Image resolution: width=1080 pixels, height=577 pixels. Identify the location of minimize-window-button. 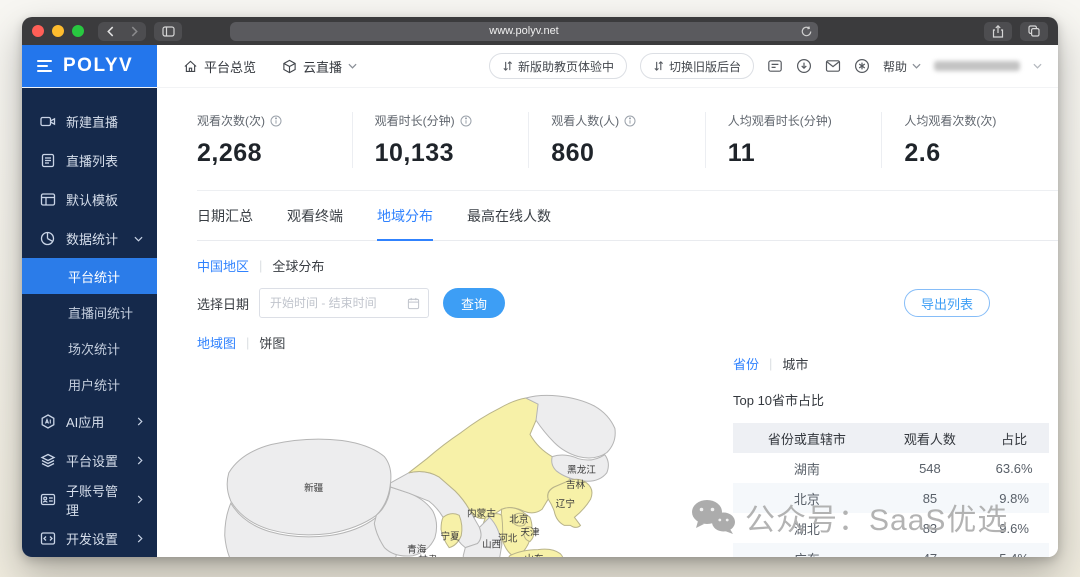
(58, 31).